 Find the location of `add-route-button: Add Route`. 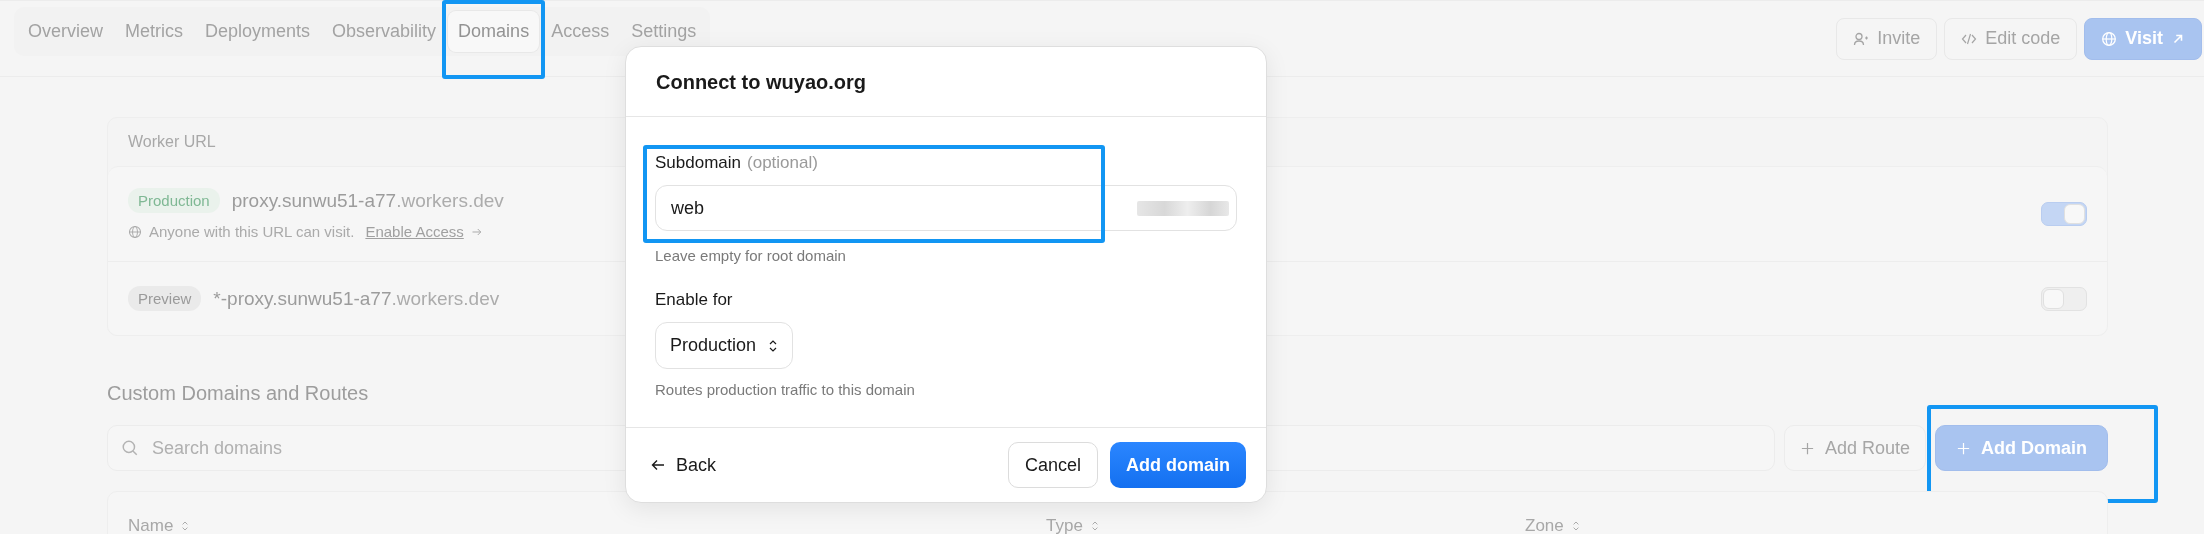

add-route-button: Add Route is located at coordinates (1854, 448).